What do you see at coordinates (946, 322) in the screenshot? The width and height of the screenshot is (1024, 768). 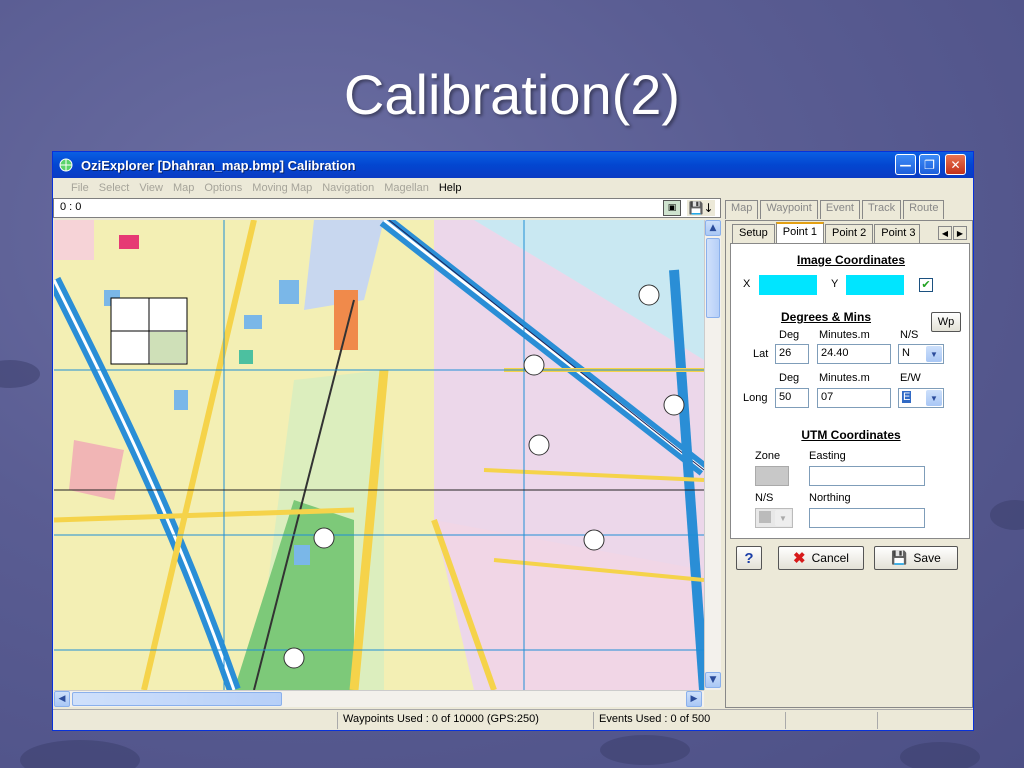 I see `wp-button: Wp` at bounding box center [946, 322].